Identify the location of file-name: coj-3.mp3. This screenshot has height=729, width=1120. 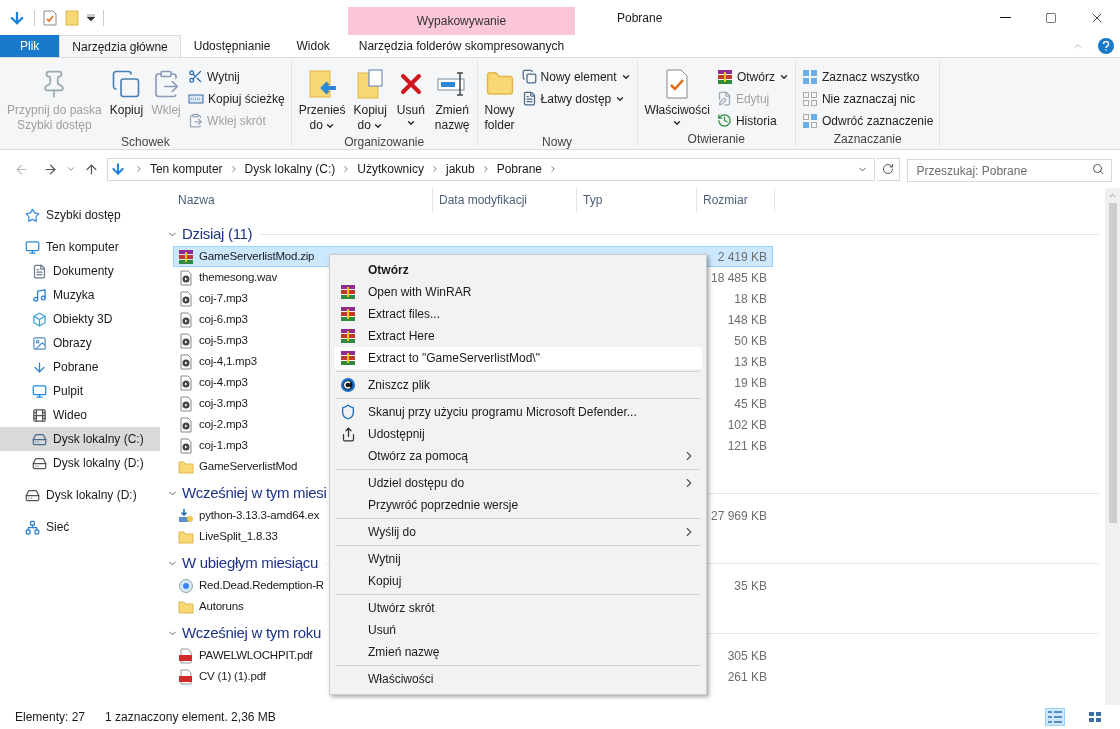
(223, 403).